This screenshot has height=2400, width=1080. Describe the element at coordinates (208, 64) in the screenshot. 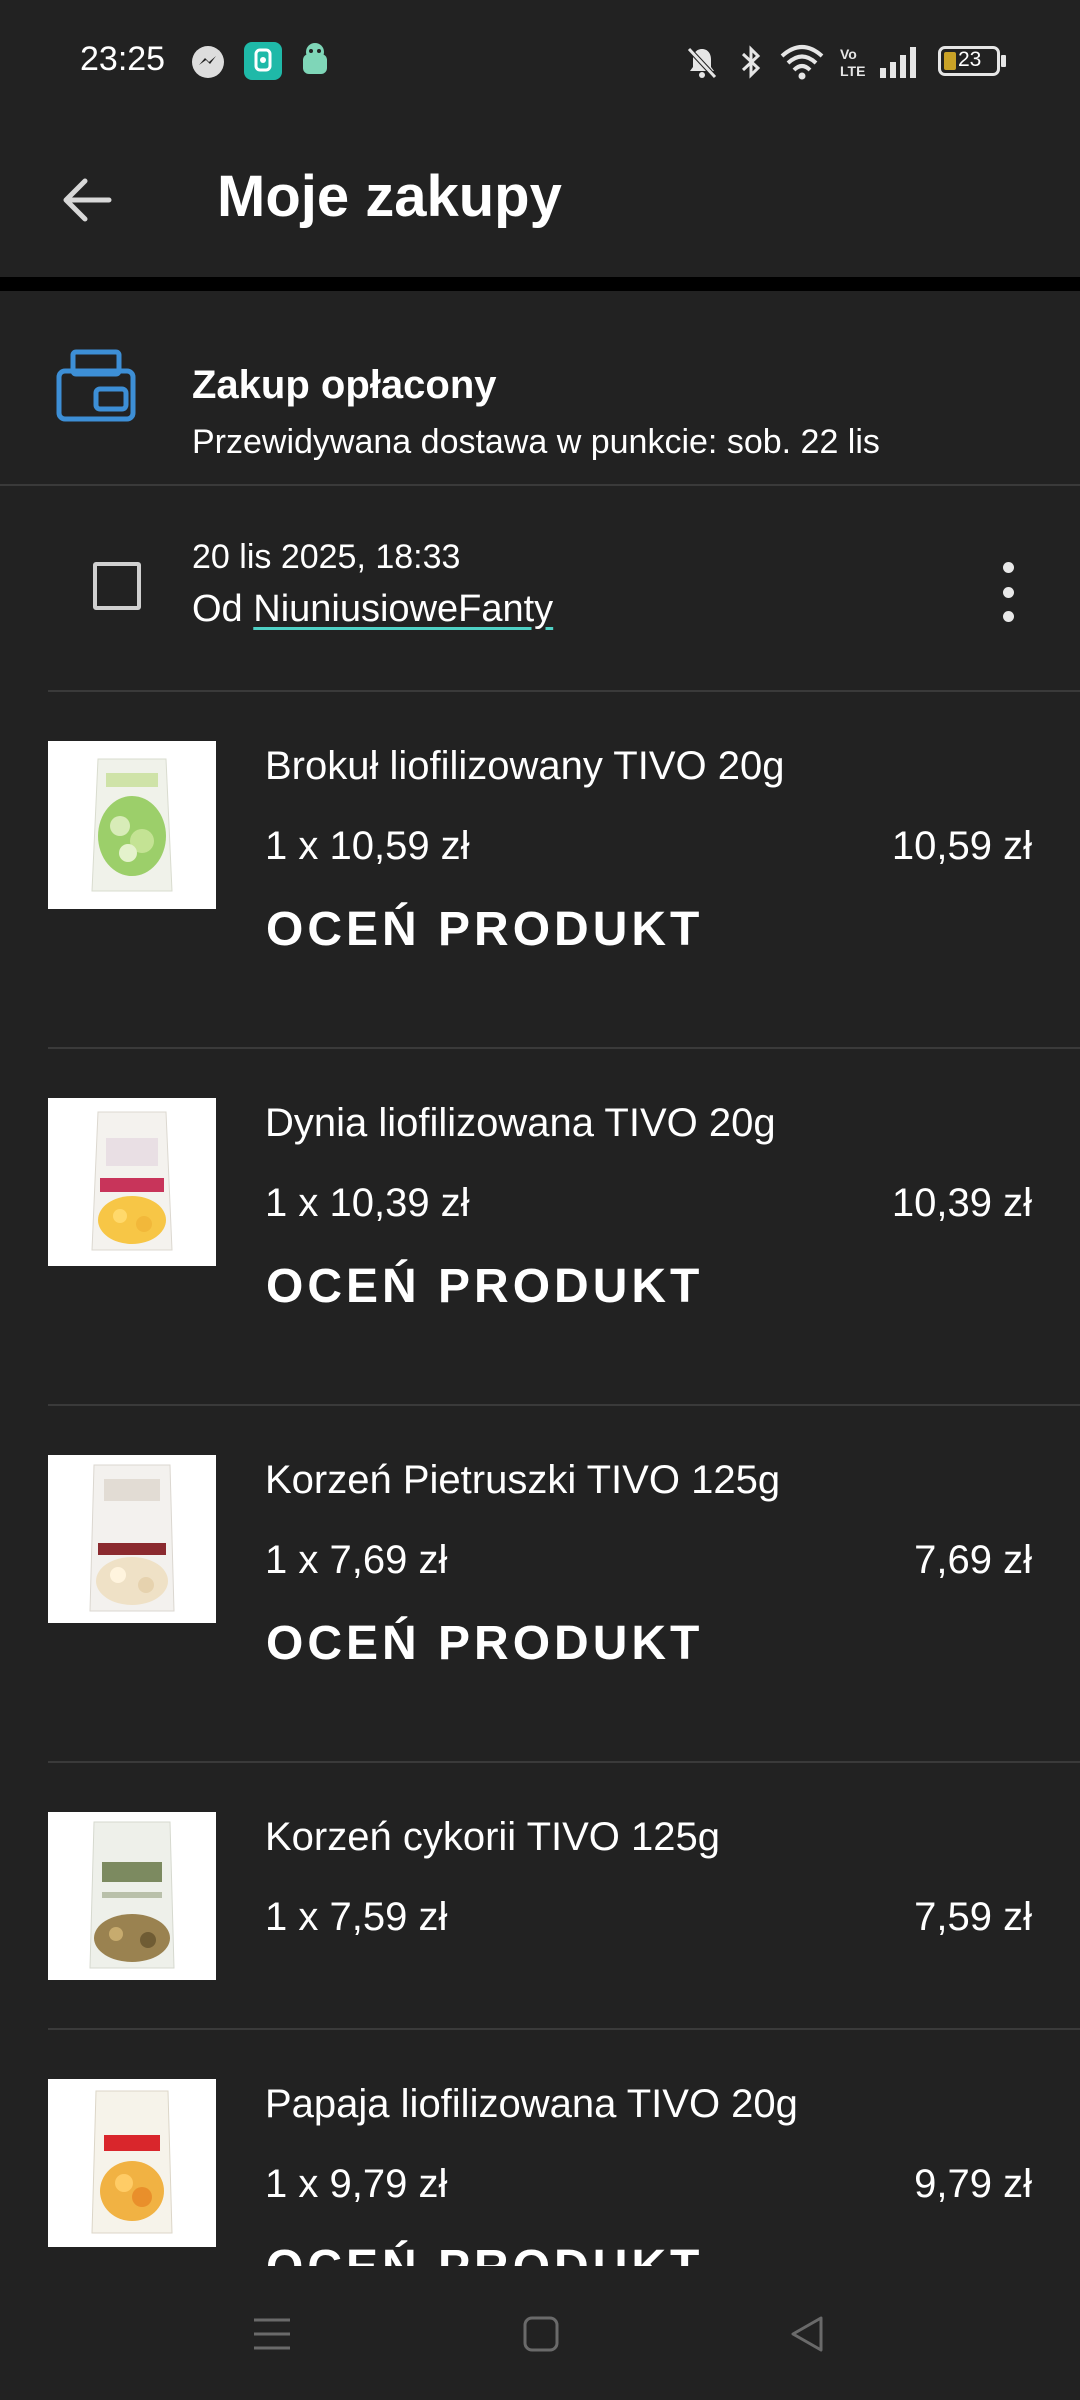

I see `messenger-icon` at that location.